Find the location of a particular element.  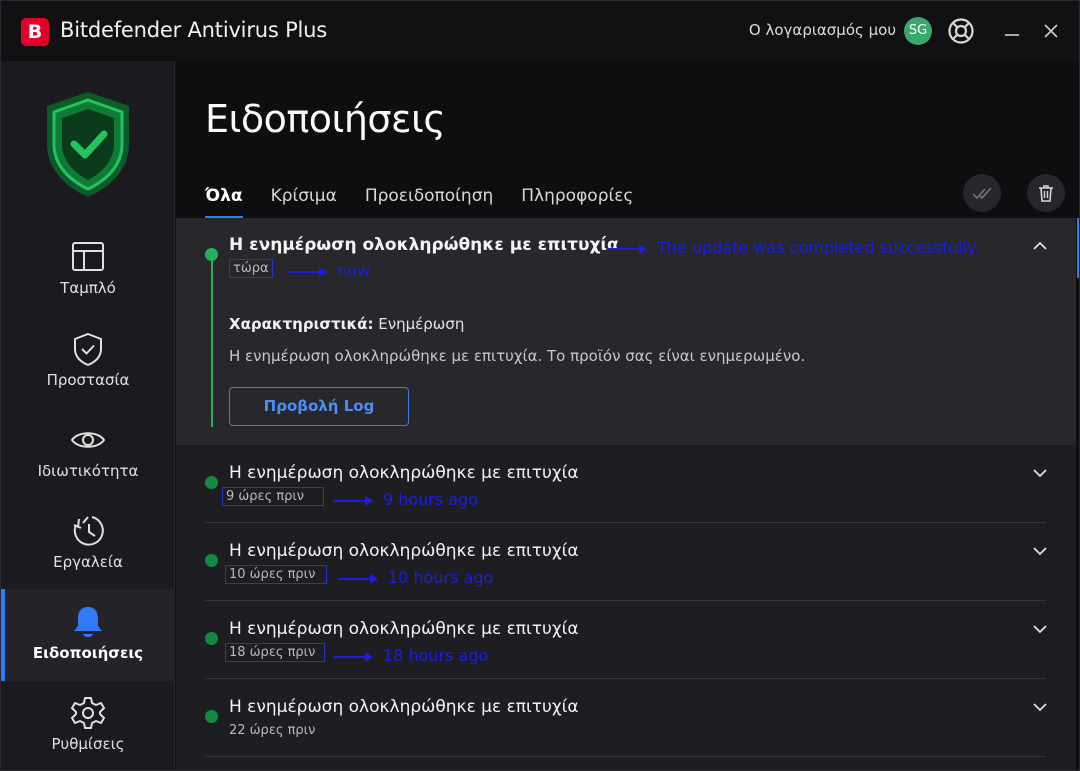

sidebar-item-utilities: Εργαλεία is located at coordinates (88, 557).